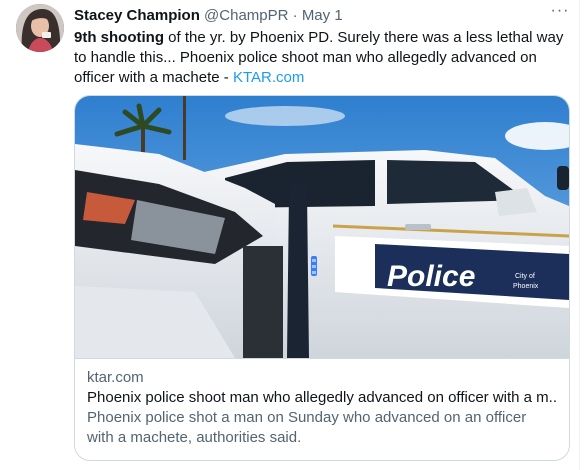  Describe the element at coordinates (579, 235) in the screenshot. I see `timeline-border` at that location.